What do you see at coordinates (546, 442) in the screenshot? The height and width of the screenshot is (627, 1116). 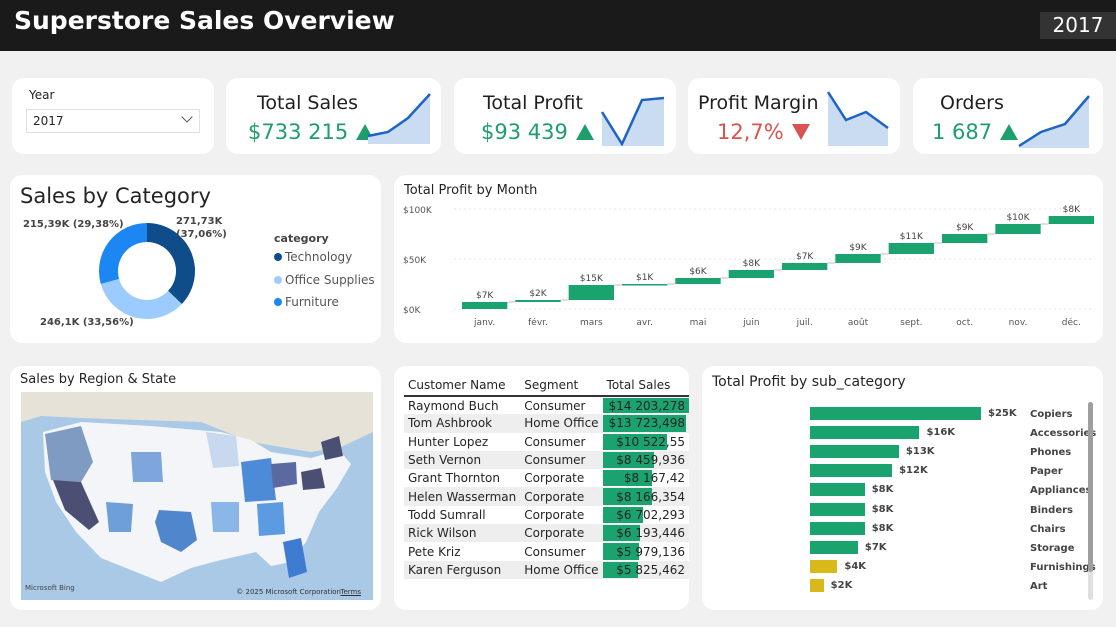 I see `table-row: Hunter Lopez Consumer $10 522,55` at bounding box center [546, 442].